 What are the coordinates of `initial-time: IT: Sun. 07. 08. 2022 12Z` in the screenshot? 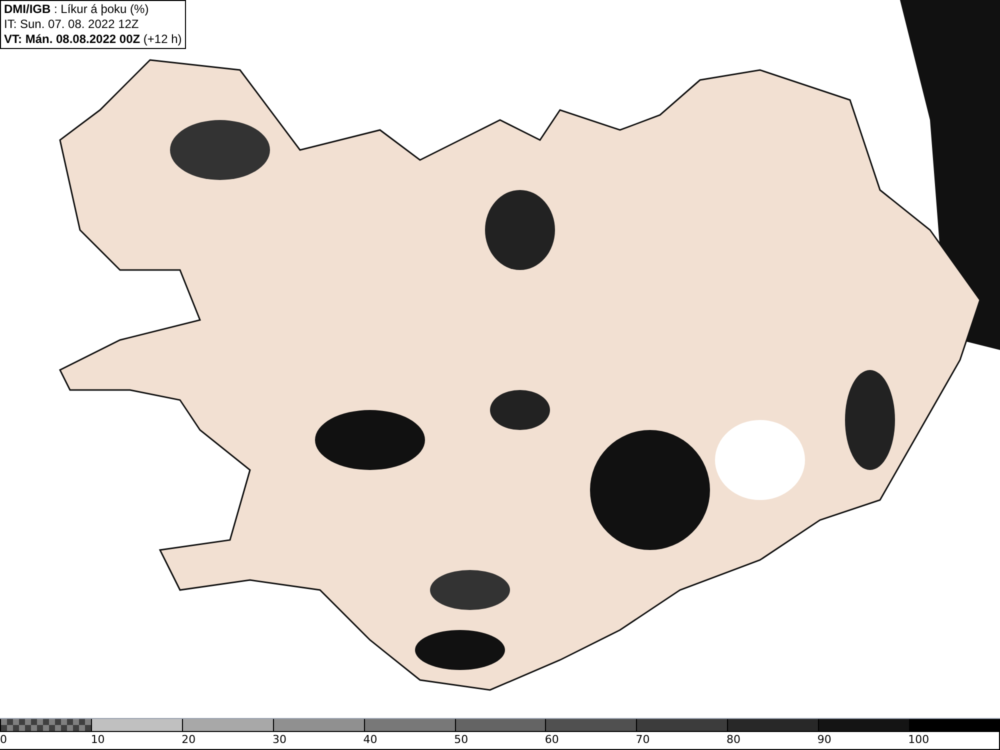 It's located at (72, 24).